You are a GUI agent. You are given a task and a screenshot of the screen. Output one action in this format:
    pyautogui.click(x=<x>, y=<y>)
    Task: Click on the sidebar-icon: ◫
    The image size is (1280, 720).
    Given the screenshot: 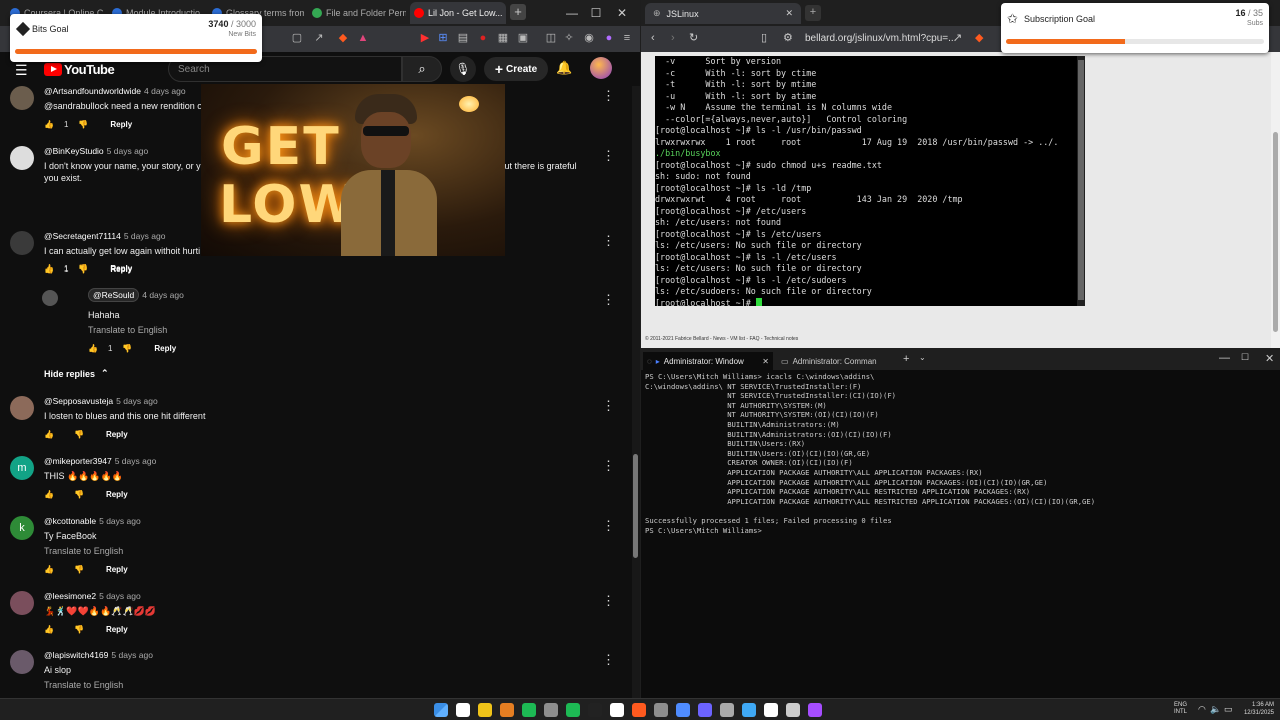 What is the action you would take?
    pyautogui.click(x=551, y=38)
    